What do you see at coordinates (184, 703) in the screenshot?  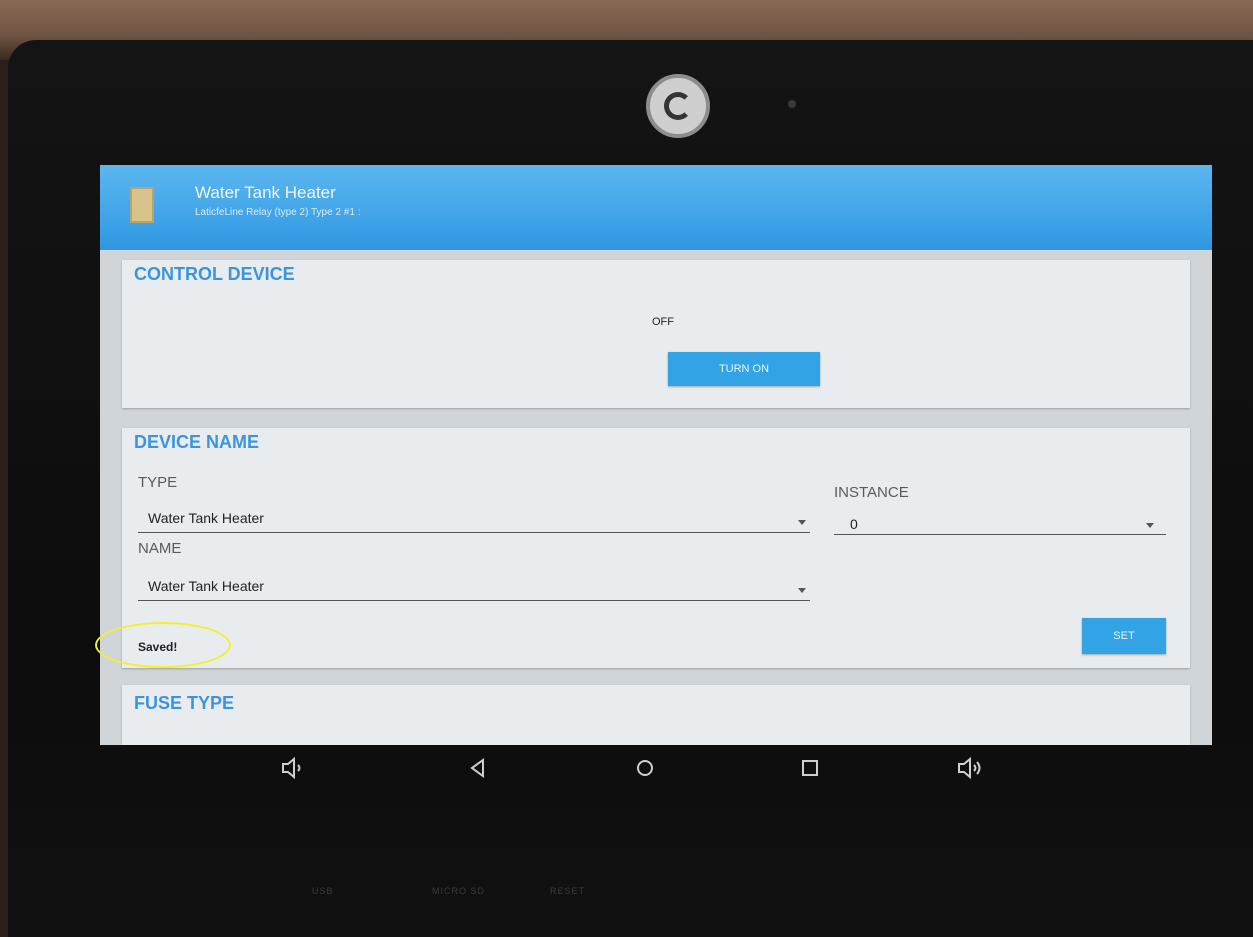 I see `fuse-type-heading: FUSE TYPE` at bounding box center [184, 703].